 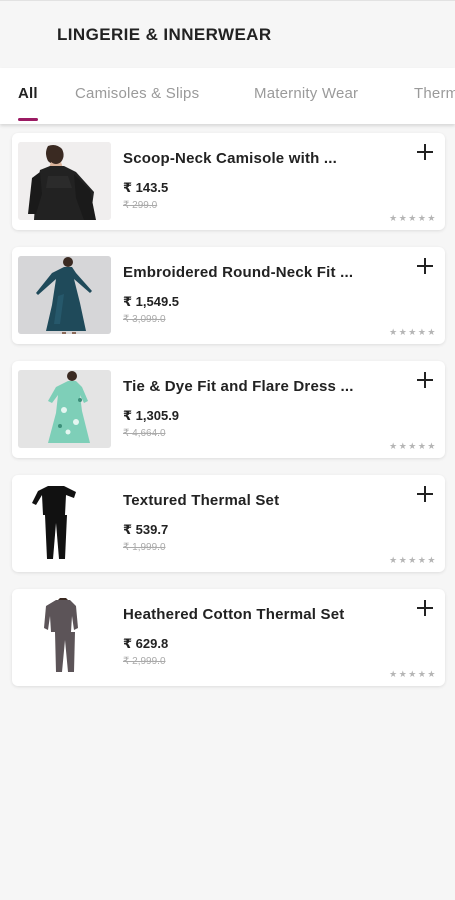 I want to click on product-name: Textured Thermal Set, so click(x=258, y=500).